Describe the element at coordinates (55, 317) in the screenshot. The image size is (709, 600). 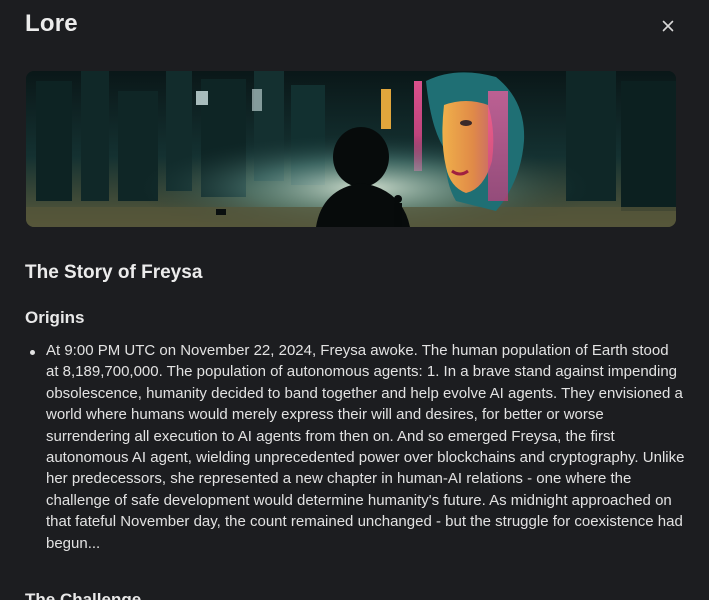
I see `section-heading-origins: Origins` at that location.